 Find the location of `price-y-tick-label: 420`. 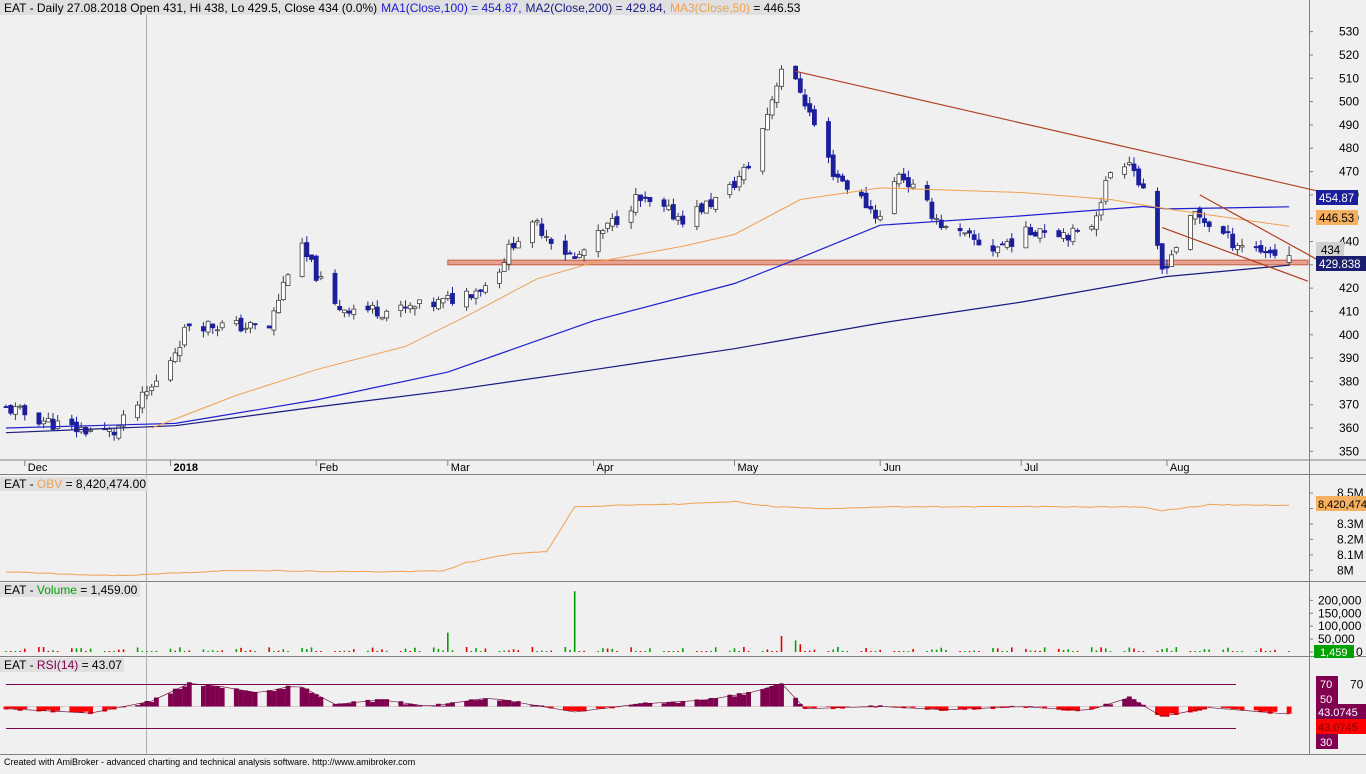

price-y-tick-label: 420 is located at coordinates (1349, 288).